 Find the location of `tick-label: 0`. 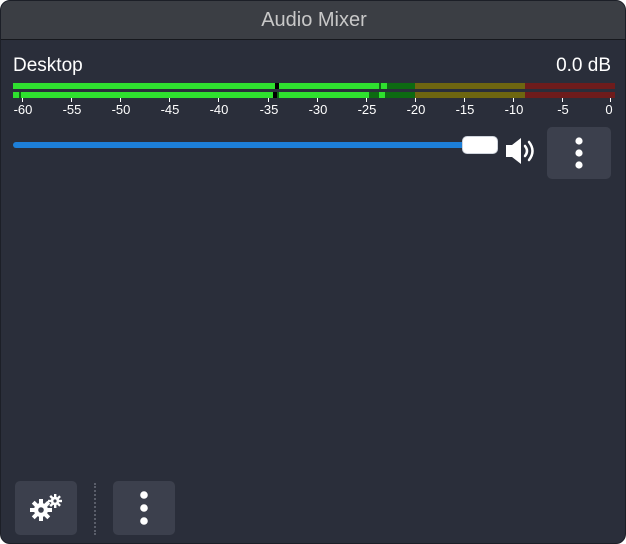

tick-label: 0 is located at coordinates (609, 109).